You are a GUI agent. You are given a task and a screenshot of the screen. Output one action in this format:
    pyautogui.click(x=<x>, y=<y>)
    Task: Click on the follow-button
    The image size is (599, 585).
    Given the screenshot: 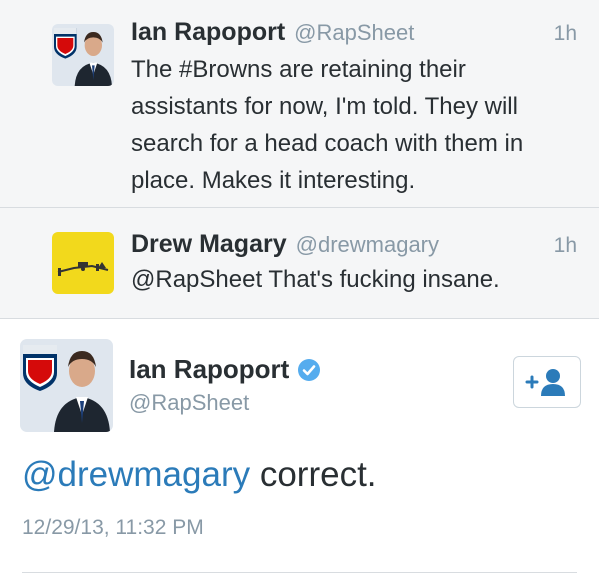 What is the action you would take?
    pyautogui.click(x=547, y=382)
    